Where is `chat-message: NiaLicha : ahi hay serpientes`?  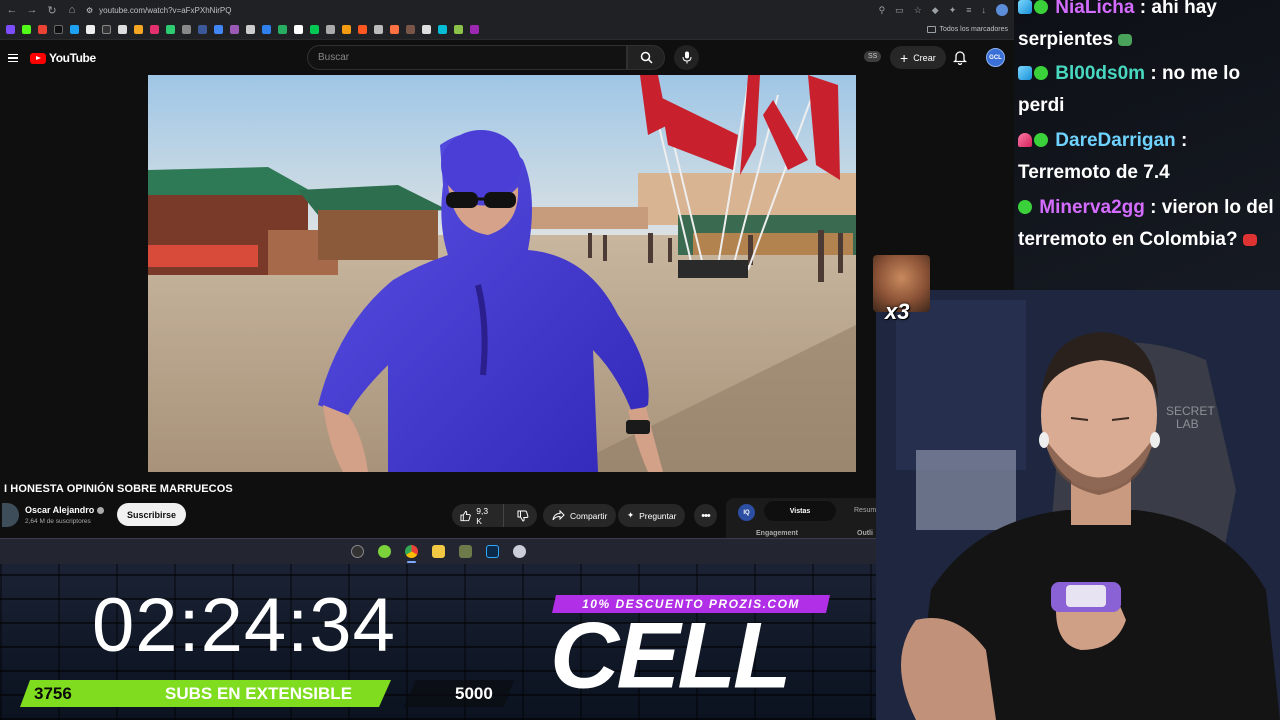 chat-message: NiaLicha : ahi hay serpientes is located at coordinates (1148, 28).